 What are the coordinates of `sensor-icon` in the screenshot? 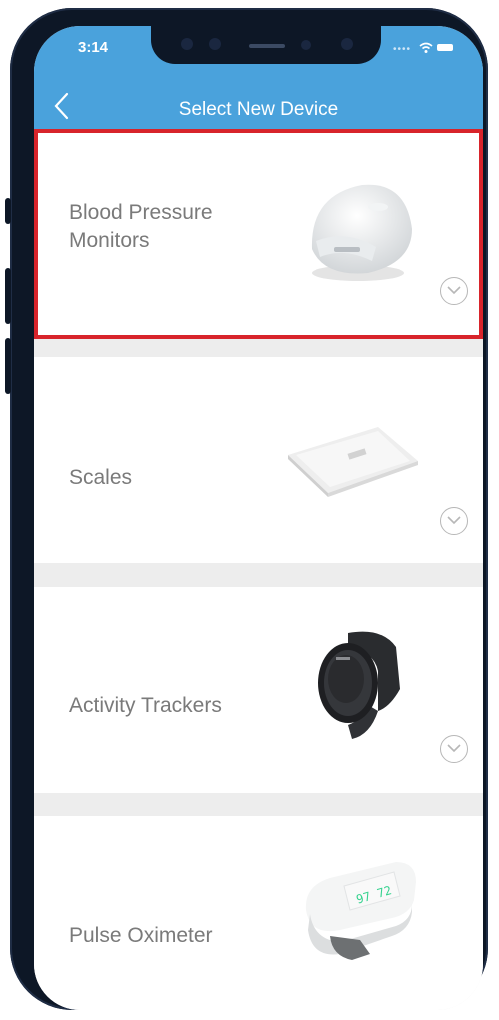 It's located at (215, 44).